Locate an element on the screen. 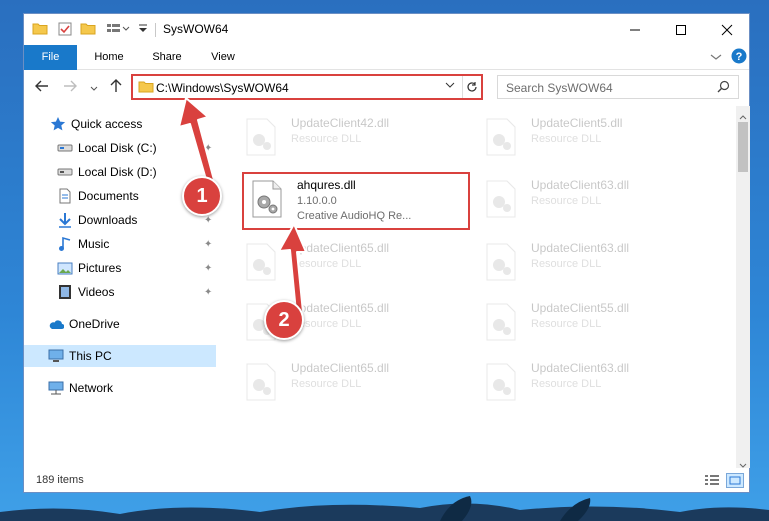 Image resolution: width=769 pixels, height=521 pixels. step-marker-1: 1 is located at coordinates (202, 196).